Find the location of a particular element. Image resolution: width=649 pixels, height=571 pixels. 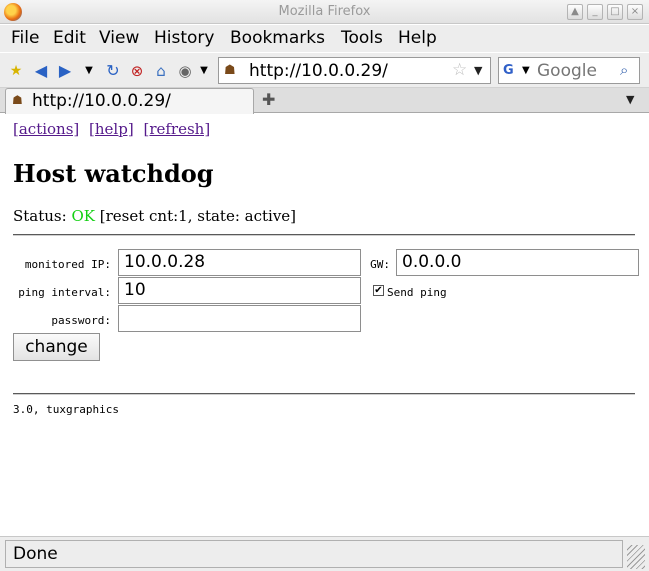

tab-current: ☗ http://10.0.0.29/ is located at coordinates (129, 101).